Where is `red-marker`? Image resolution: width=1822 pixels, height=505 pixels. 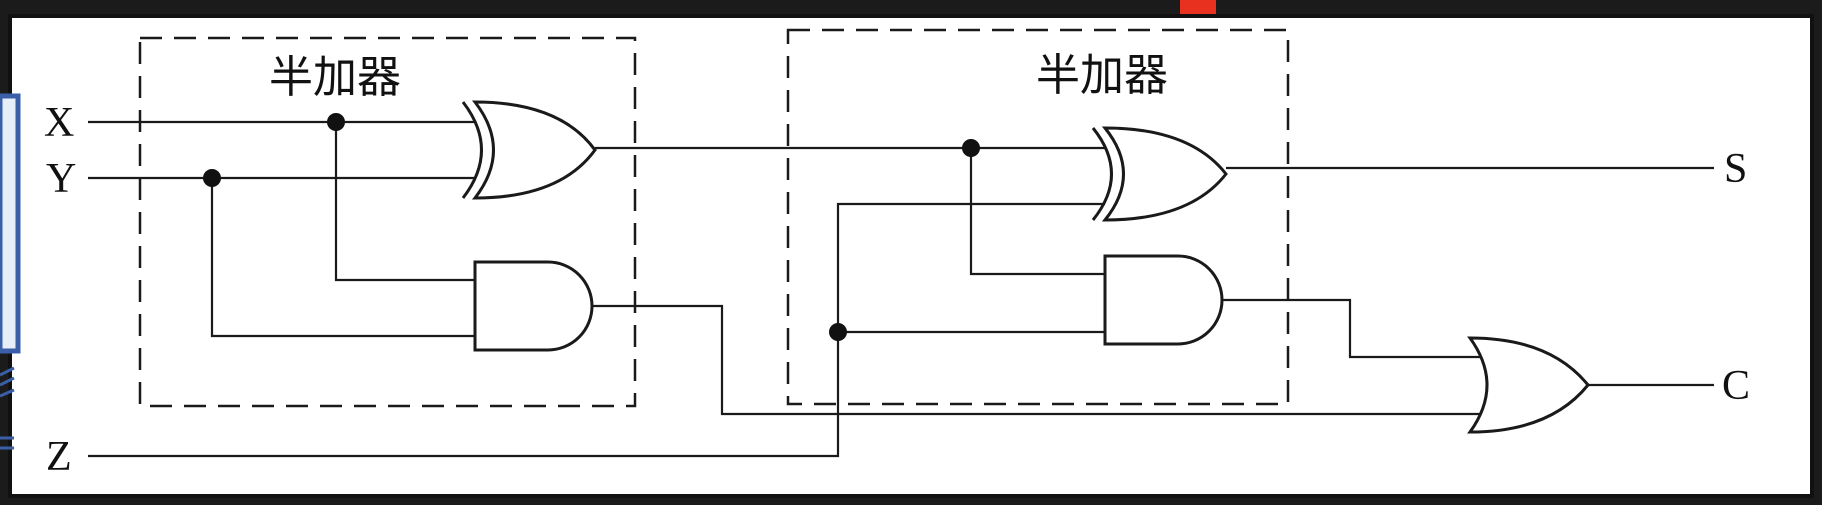
red-marker is located at coordinates (1198, 7).